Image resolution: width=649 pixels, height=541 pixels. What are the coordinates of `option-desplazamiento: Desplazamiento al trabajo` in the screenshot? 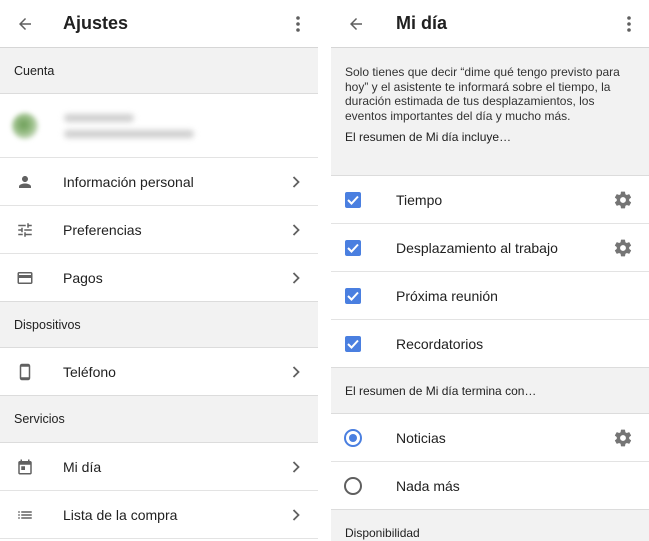 It's located at (490, 248).